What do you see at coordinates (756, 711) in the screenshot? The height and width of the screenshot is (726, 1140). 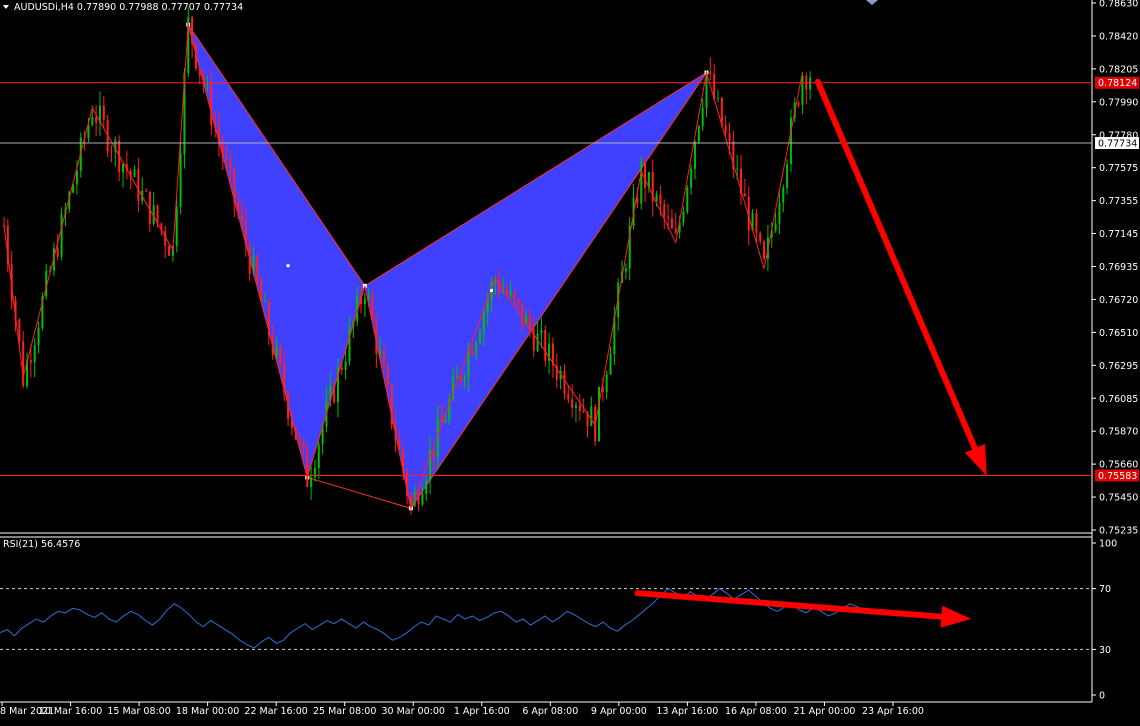 I see `time-tick-label: 16 Apr 08:00` at bounding box center [756, 711].